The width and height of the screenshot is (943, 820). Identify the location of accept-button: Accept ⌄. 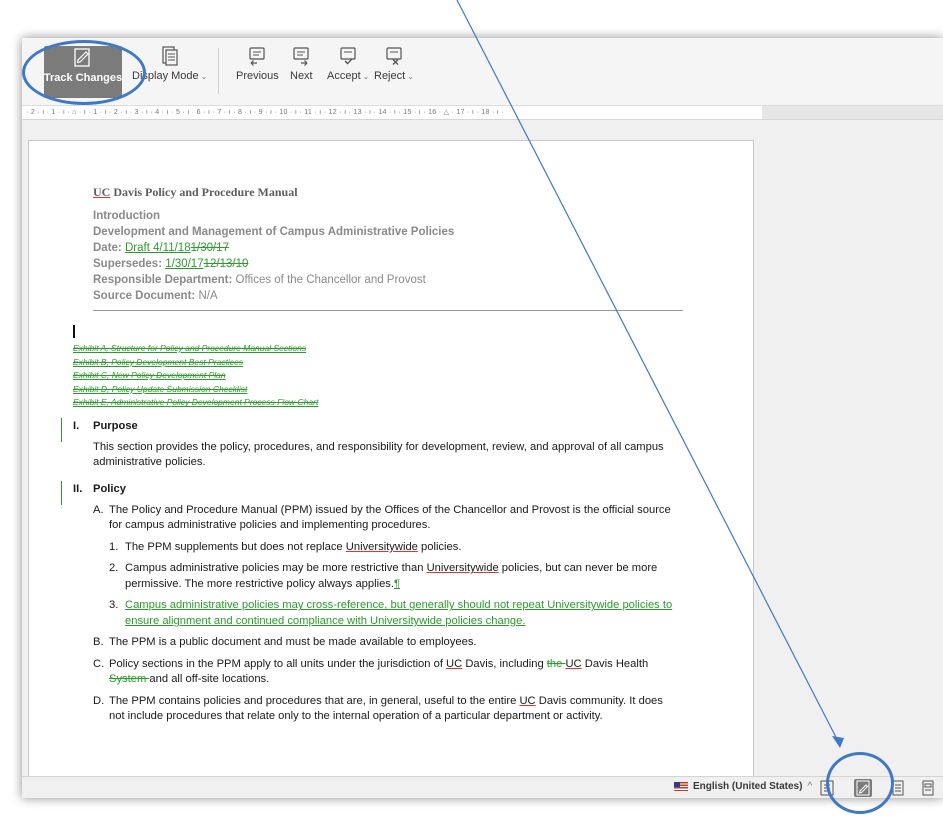
(348, 64).